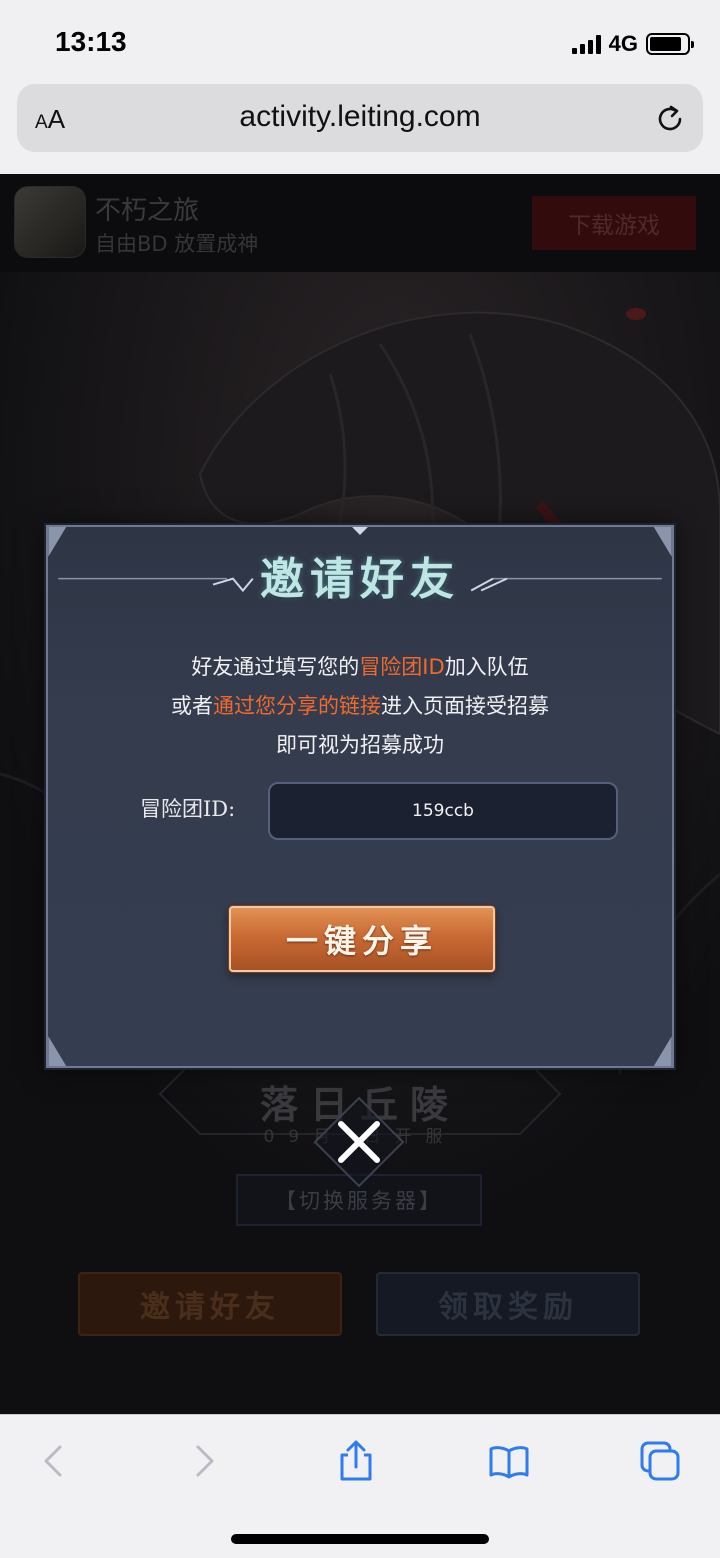 Image resolution: width=720 pixels, height=1558 pixels. Describe the element at coordinates (360, 1539) in the screenshot. I see `home-indicator` at that location.